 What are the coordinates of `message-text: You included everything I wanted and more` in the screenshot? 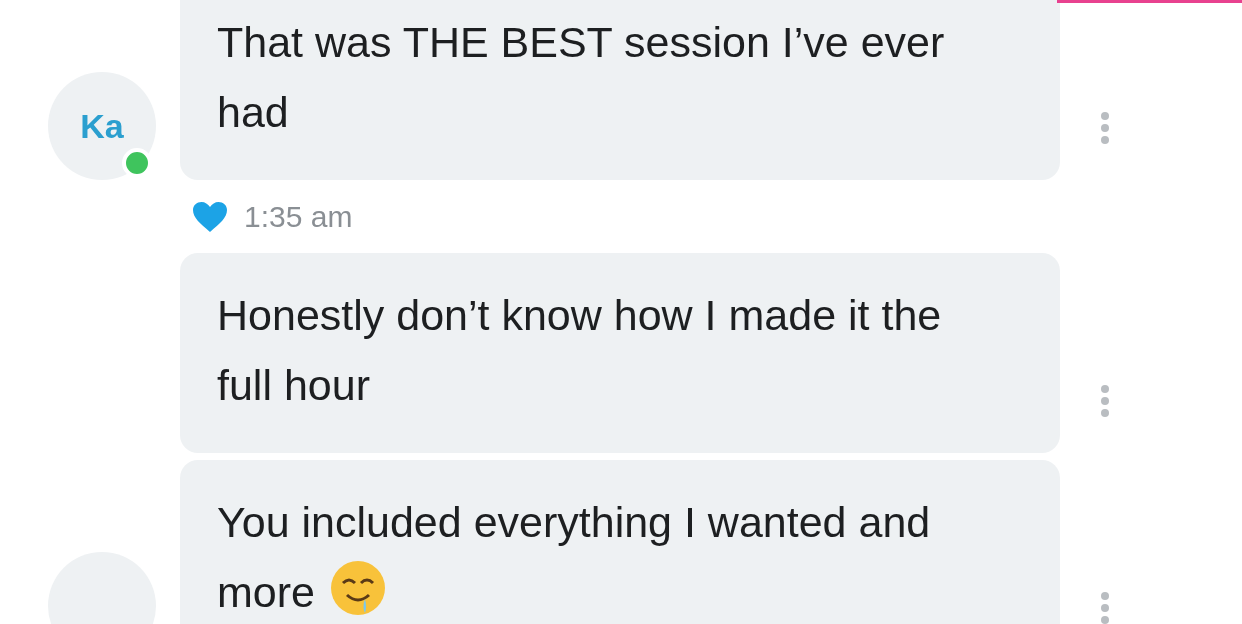 It's located at (574, 557).